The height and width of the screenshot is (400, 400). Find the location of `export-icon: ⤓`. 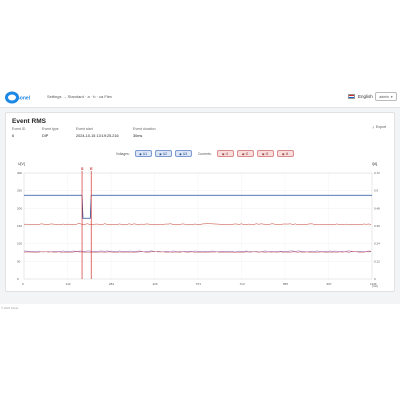

export-icon: ⤓ is located at coordinates (373, 127).